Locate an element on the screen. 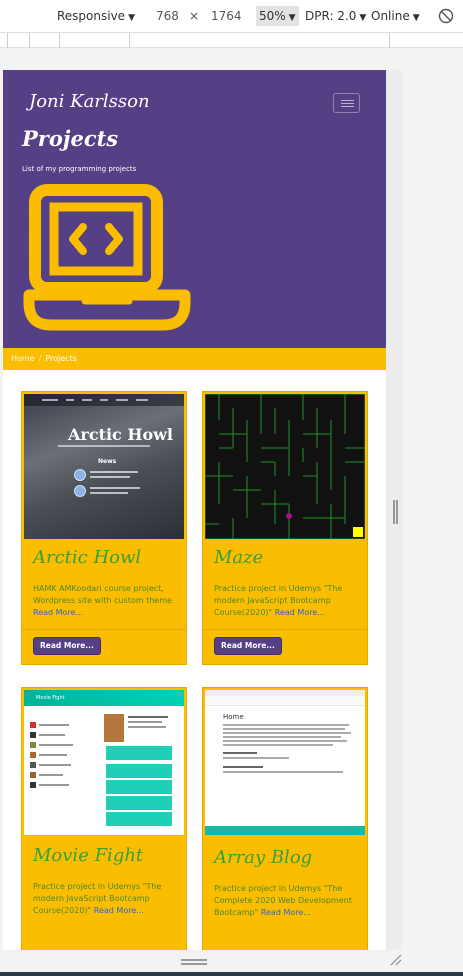 This screenshot has height=976, width=463. thumb-navbar is located at coordinates (104, 400).